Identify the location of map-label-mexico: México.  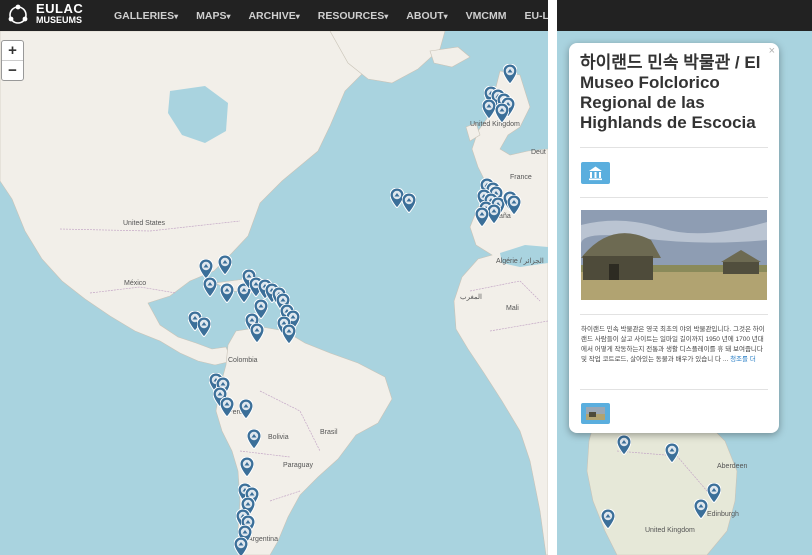
(135, 283).